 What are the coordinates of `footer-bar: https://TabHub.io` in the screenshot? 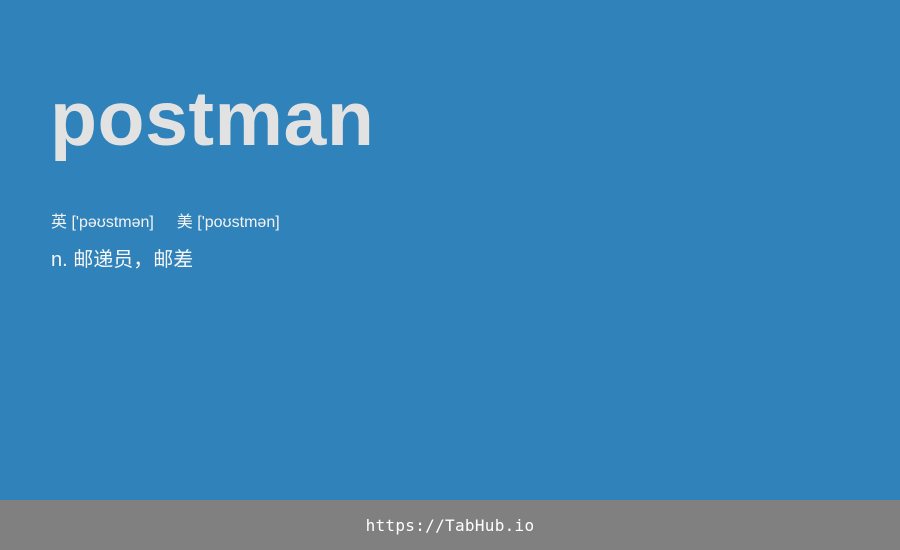 It's located at (450, 525).